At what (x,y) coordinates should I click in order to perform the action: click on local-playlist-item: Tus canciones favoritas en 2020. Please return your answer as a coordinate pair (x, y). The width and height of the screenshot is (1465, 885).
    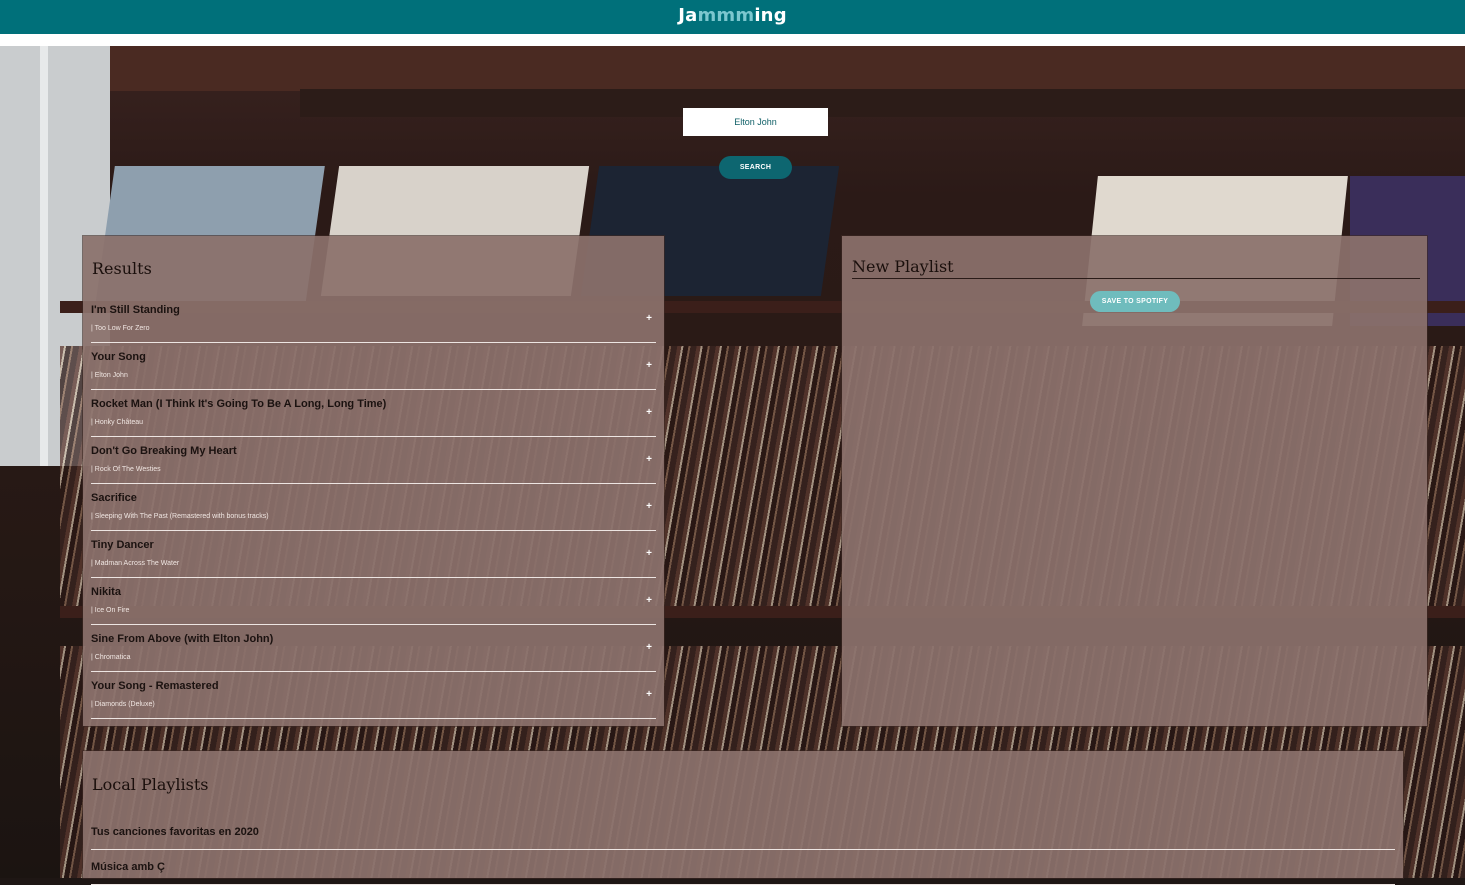
    Looking at the image, I should click on (743, 832).